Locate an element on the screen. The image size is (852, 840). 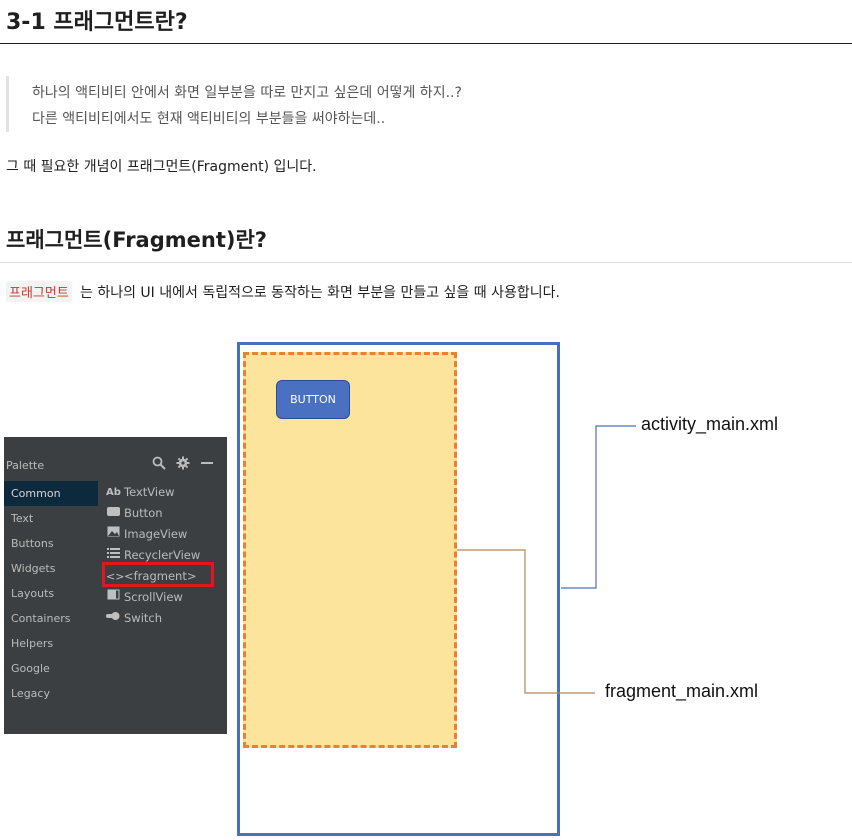
activity-leader-line is located at coordinates (598, 507).